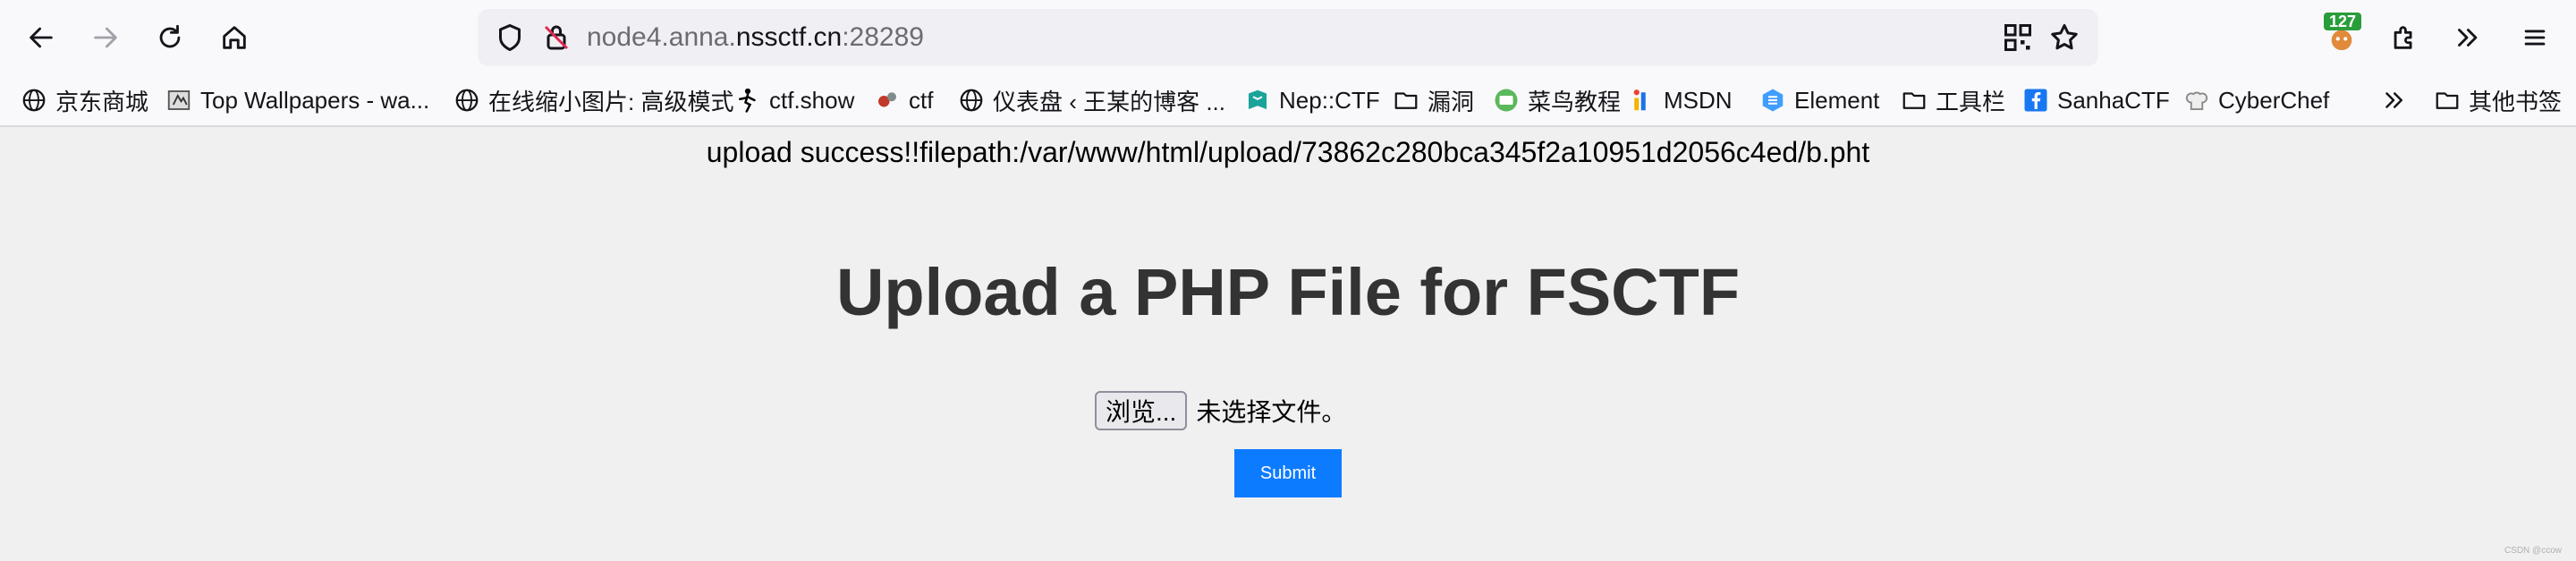 The image size is (2576, 561). I want to click on bookmark-ctf: ctf, so click(903, 100).